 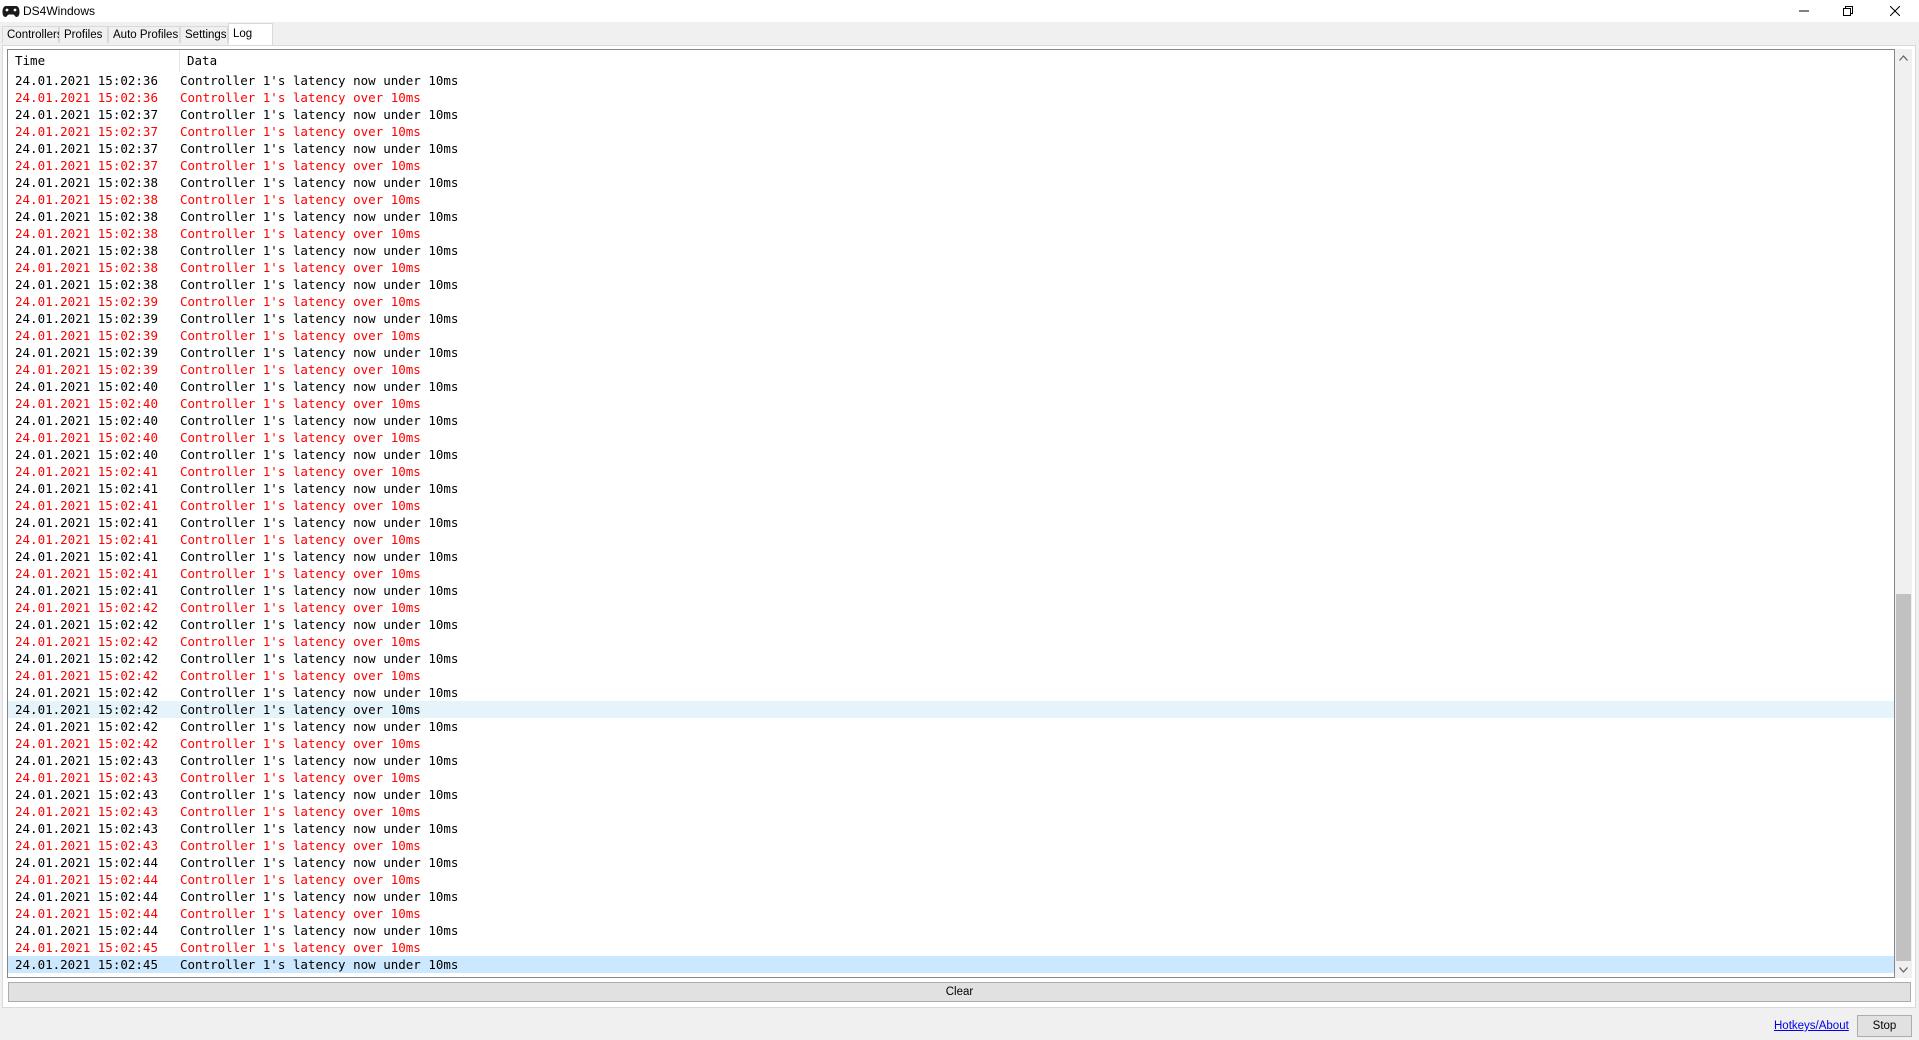 What do you see at coordinates (959, 992) in the screenshot?
I see `clear-button: Clear` at bounding box center [959, 992].